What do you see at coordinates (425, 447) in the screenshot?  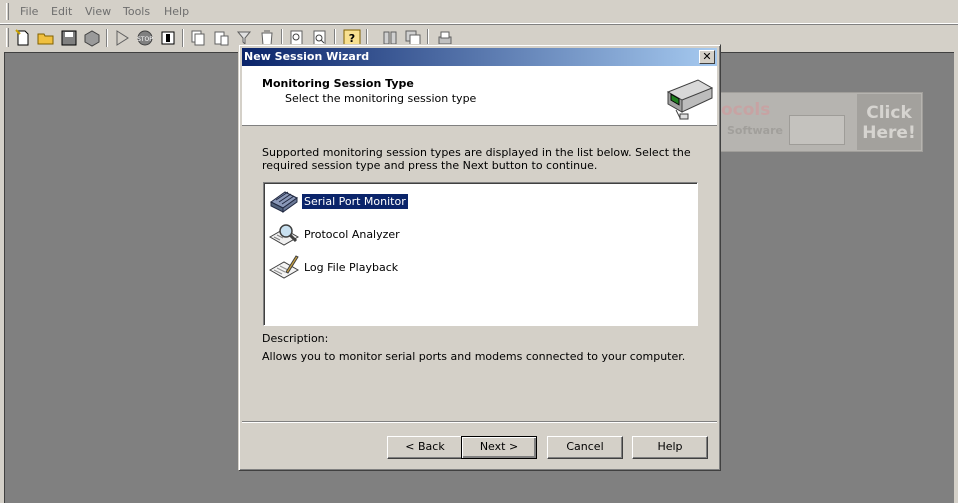 I see `back-button: < Back` at bounding box center [425, 447].